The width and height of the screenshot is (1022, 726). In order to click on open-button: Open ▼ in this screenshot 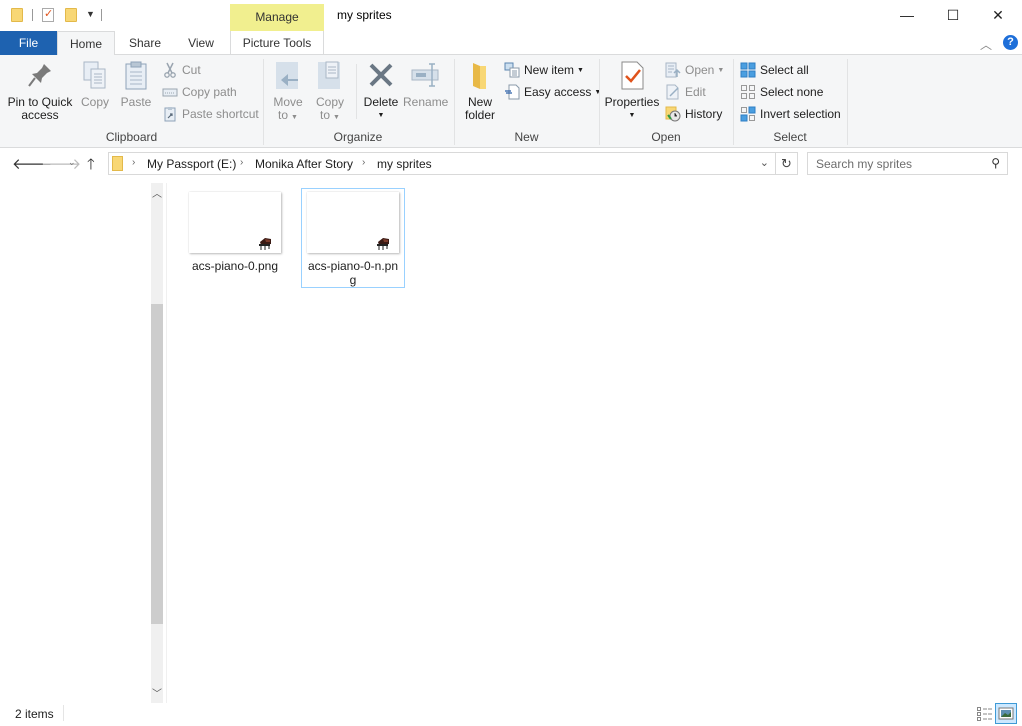, I will do `click(694, 70)`.